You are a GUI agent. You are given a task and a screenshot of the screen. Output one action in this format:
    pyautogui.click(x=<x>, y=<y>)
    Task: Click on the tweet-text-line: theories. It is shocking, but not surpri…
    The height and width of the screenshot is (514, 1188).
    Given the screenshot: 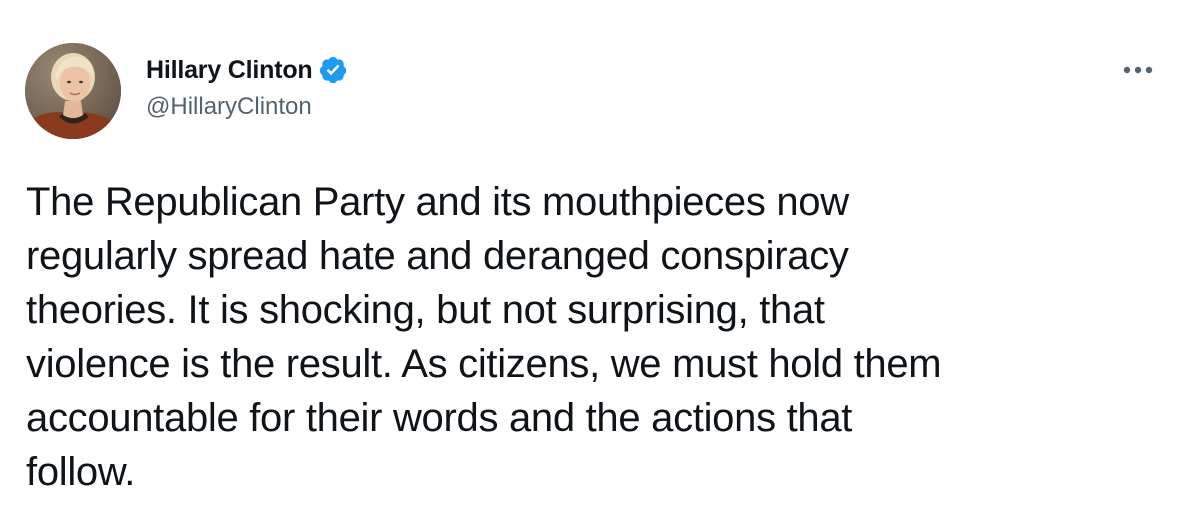 What is the action you would take?
    pyautogui.click(x=425, y=310)
    